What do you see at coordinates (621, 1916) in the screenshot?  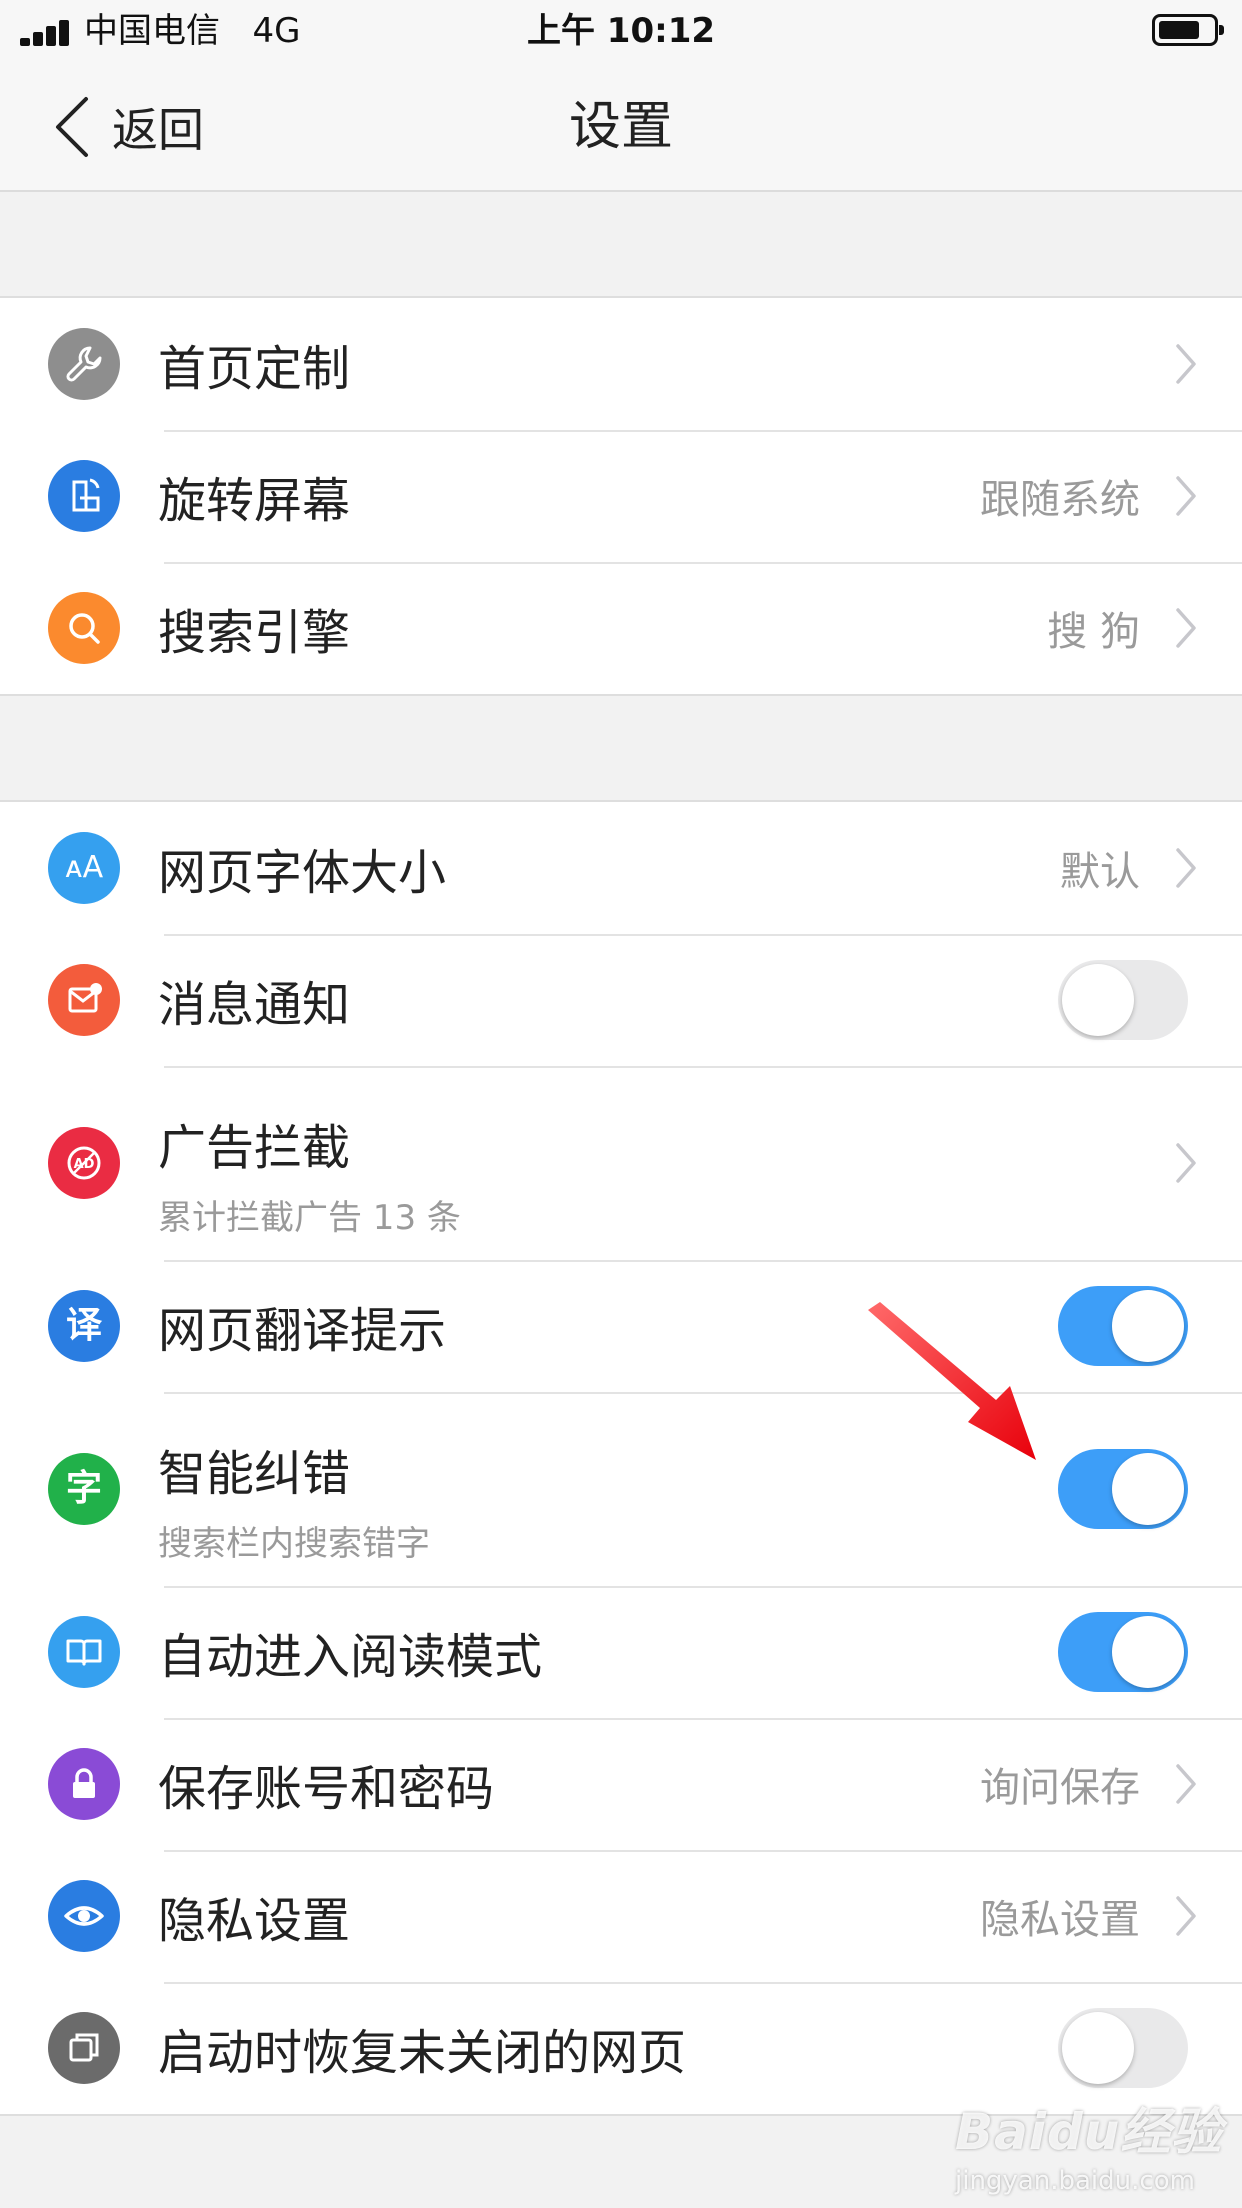 I see `setting-row-privacy: 隐私设置 隐私设置` at bounding box center [621, 1916].